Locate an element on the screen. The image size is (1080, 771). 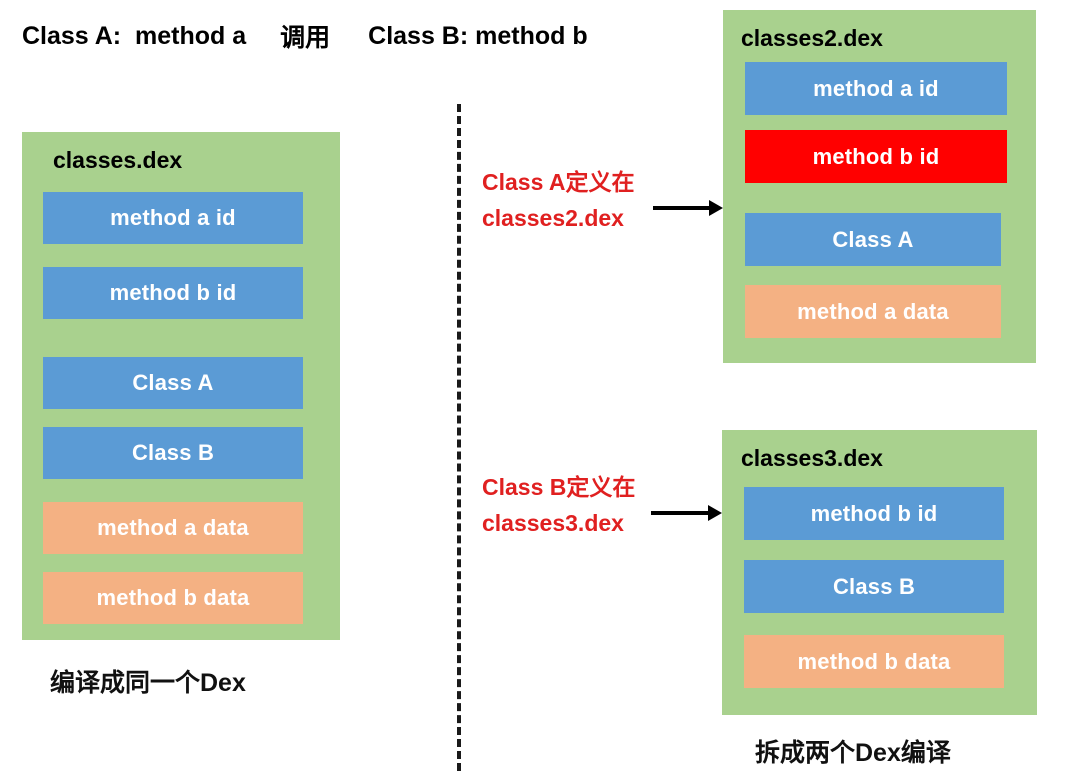
slot3-method-b-data: method b data is located at coordinates (874, 661).